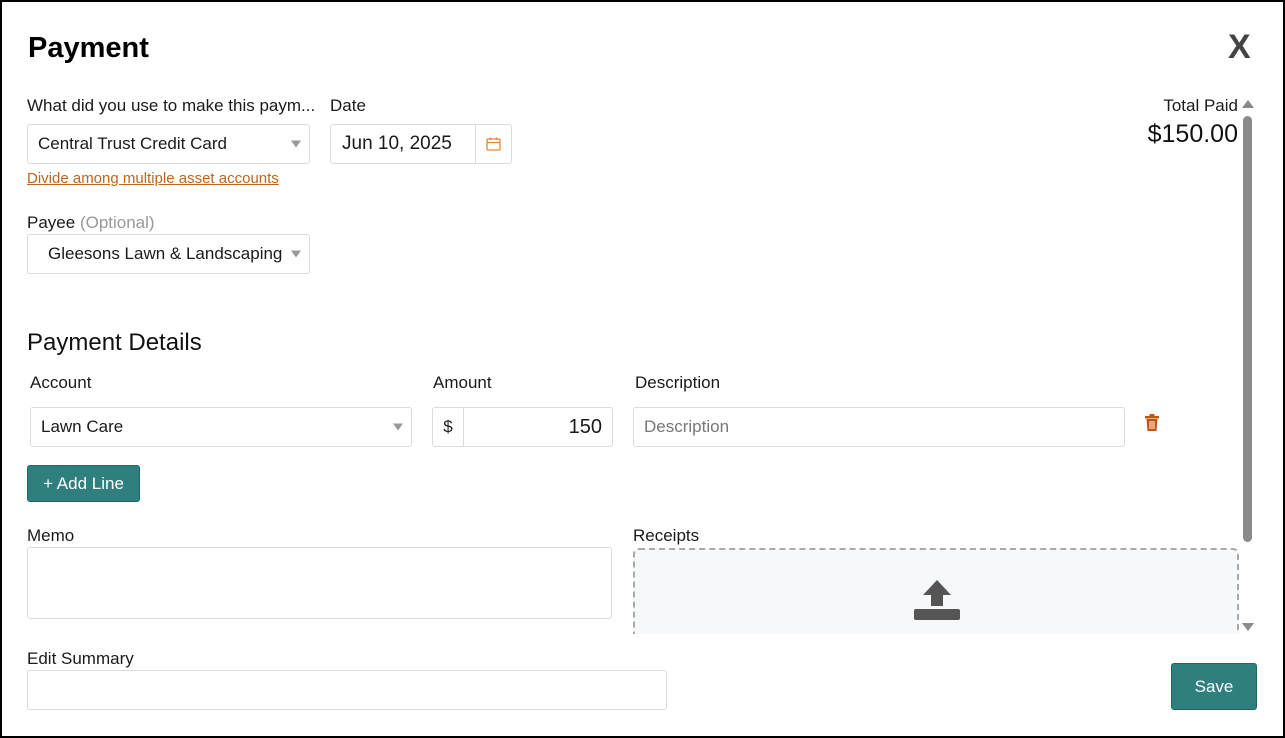 This screenshot has width=1285, height=738. I want to click on divide-accounts-link: Divide among multiple asset accounts, so click(153, 178).